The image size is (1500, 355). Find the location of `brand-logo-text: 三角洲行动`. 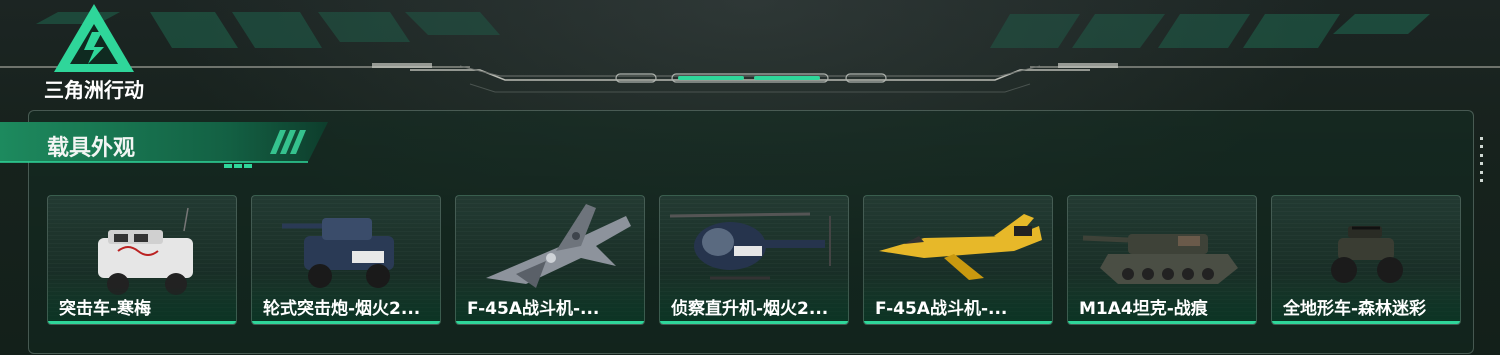

brand-logo-text: 三角洲行动 is located at coordinates (94, 90).